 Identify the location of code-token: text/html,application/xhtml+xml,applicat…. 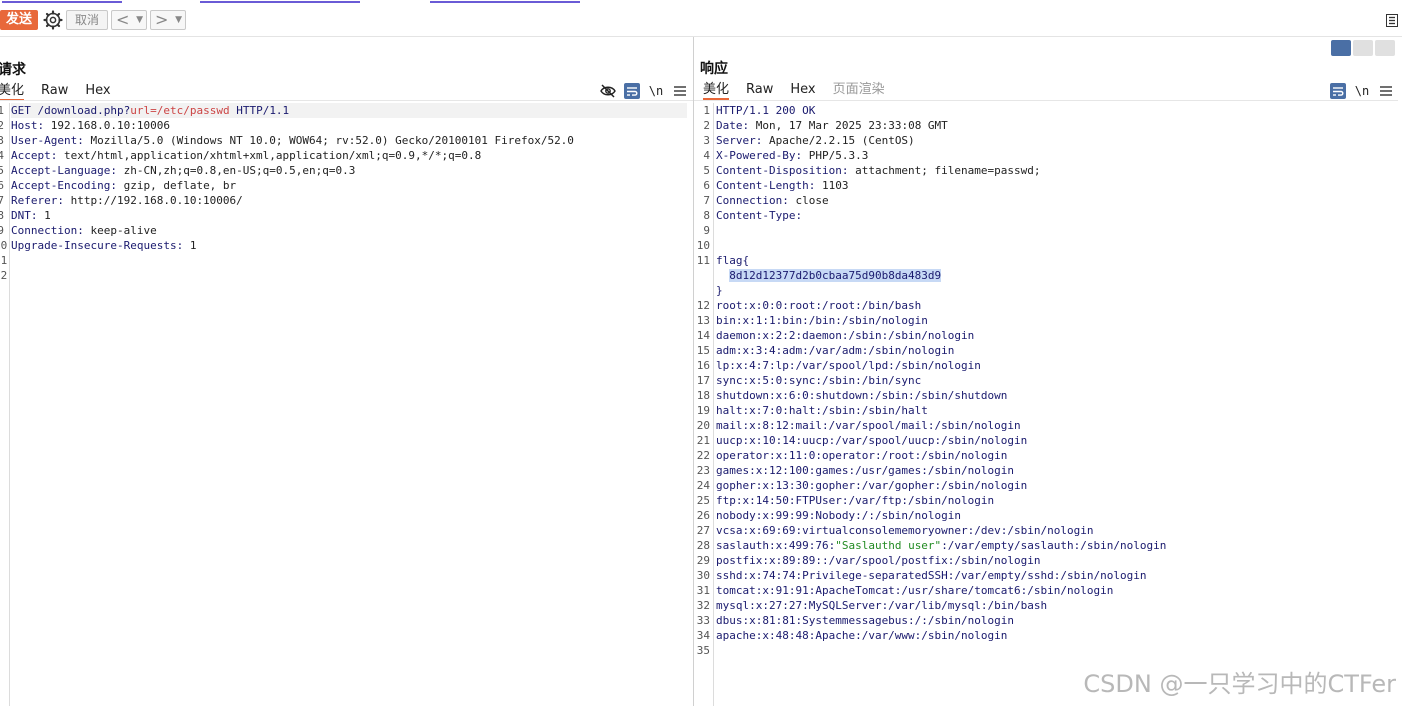
(272, 155).